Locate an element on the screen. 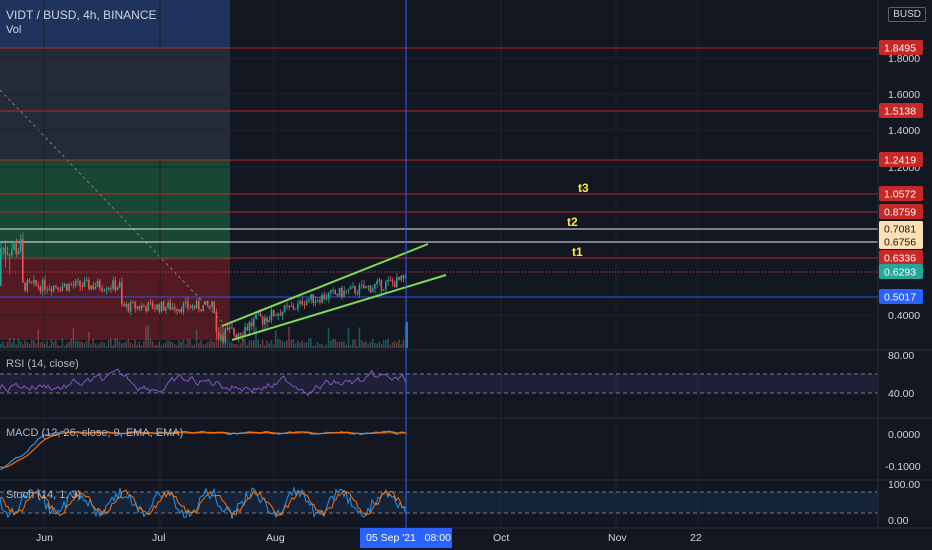 Image resolution: width=932 pixels, height=550 pixels. price-tick-1.4000: 1.4000 is located at coordinates (904, 131).